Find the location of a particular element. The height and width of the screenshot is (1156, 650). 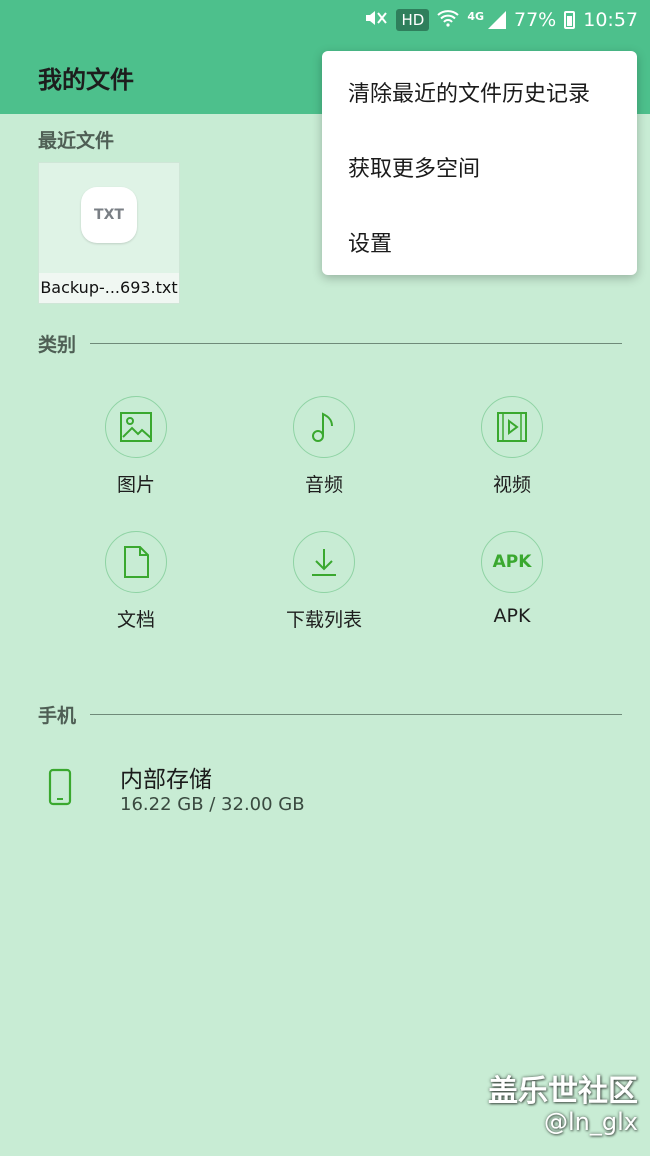

internal-storage-item: 内部存储 16.22 GB / 32.00 GB is located at coordinates (325, 790).